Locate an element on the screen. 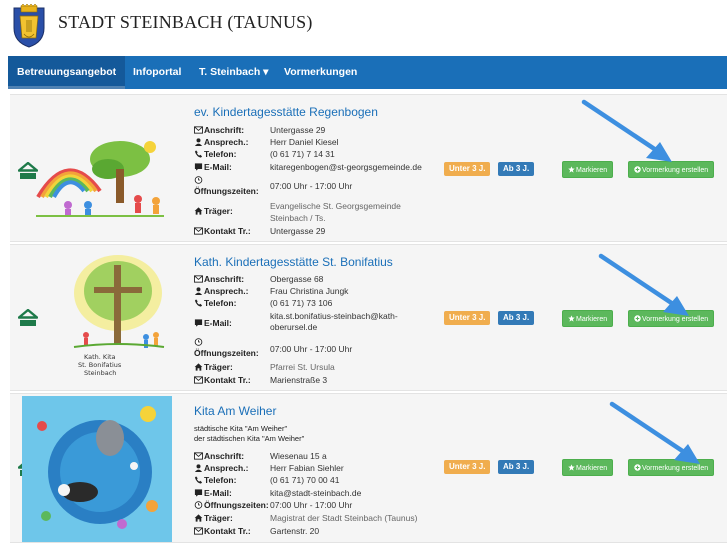 The image size is (727, 545). value: kita@stadt-steinbach.de is located at coordinates (315, 493).